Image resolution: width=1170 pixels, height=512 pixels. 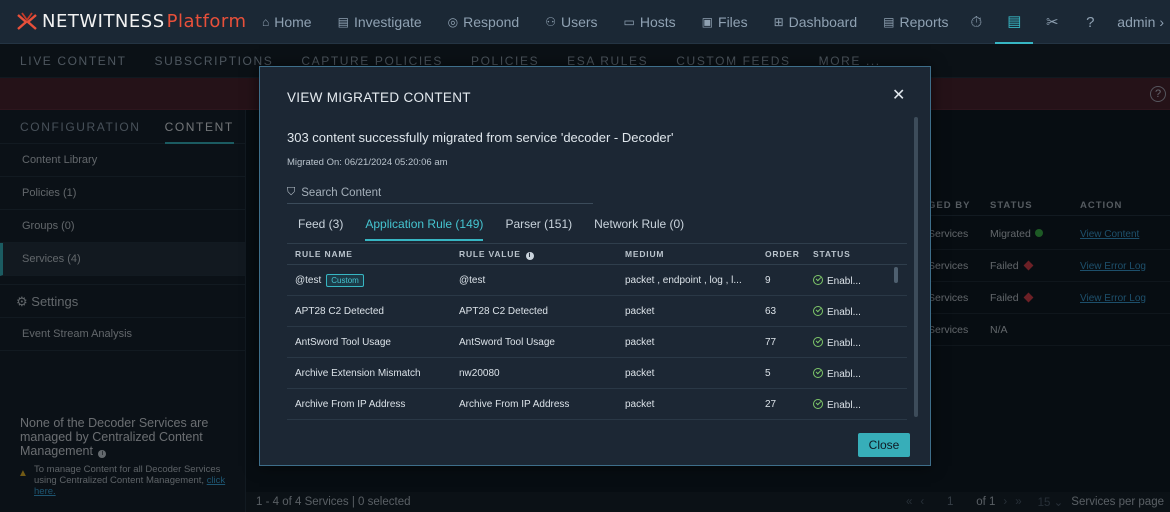 I want to click on col-rule-value-label: RULE VALUE, so click(x=490, y=253).